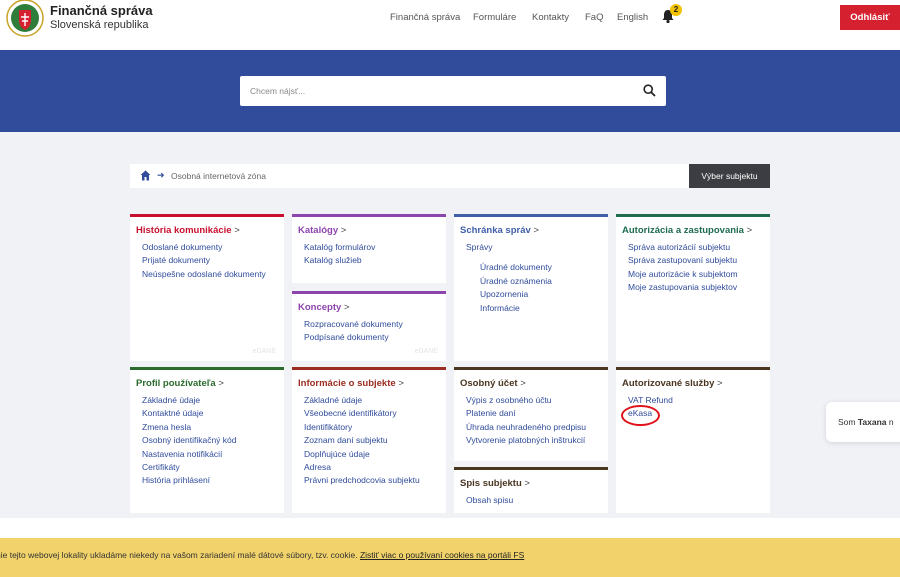 This screenshot has height=577, width=900. Describe the element at coordinates (324, 307) in the screenshot. I see `card-drafts-title: Koncepty >` at that location.